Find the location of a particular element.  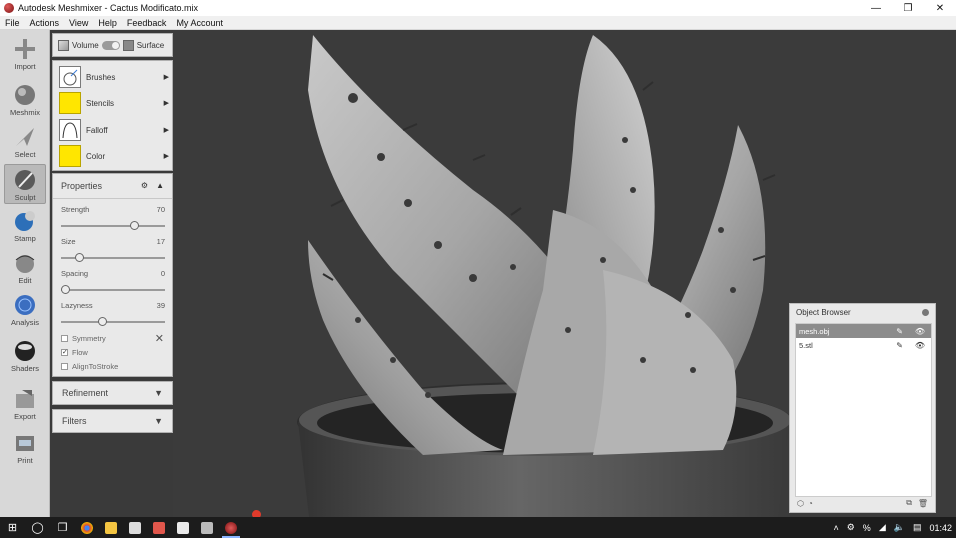

chevron-up-icon: ˄ is located at coordinates (835, 528).